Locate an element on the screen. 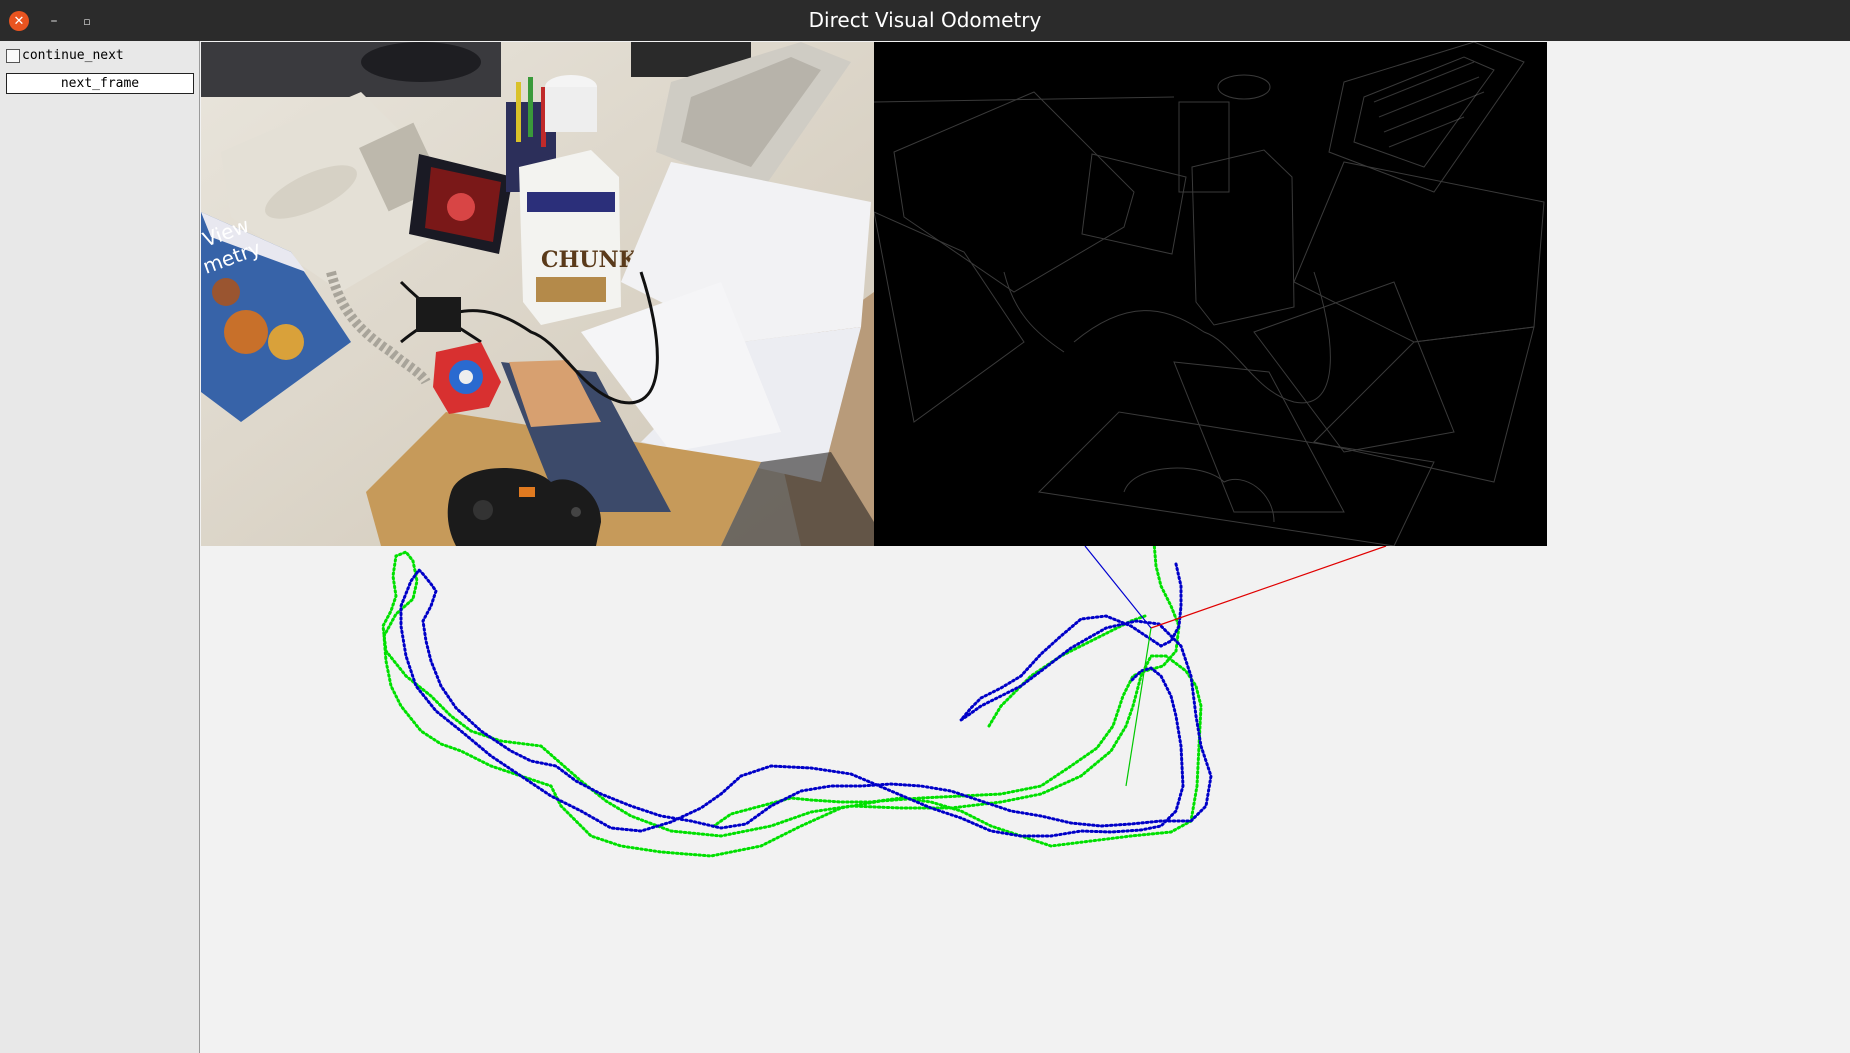 The height and width of the screenshot is (1053, 1850). next-frame-button: next_frame is located at coordinates (100, 83).